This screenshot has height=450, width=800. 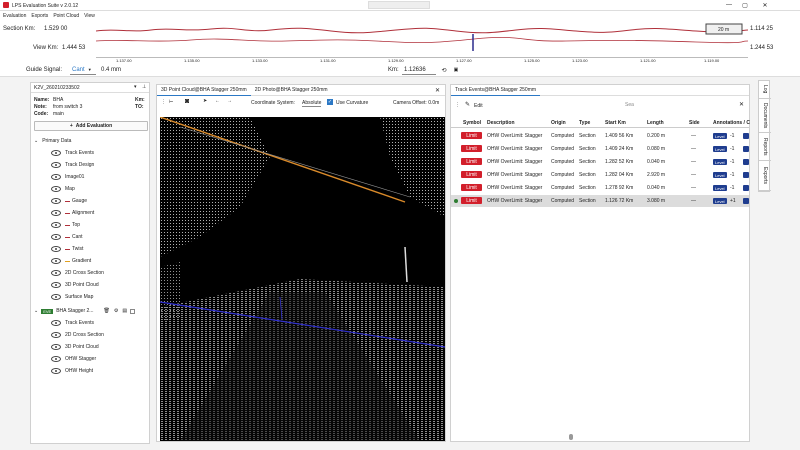 What do you see at coordinates (419, 70) in the screenshot?
I see `km-position-input: 1.12636` at bounding box center [419, 70].